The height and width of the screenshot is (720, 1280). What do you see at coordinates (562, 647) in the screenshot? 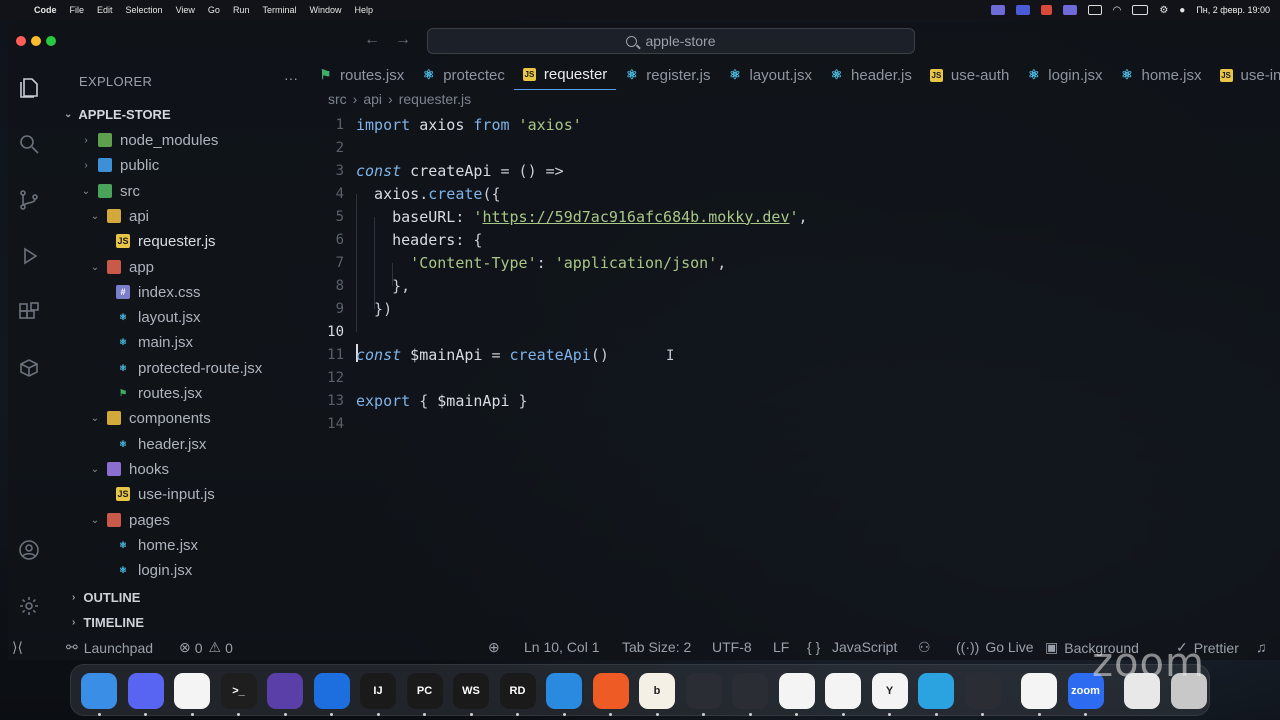
I see `cursor-position: Ln 10, Col 1` at bounding box center [562, 647].